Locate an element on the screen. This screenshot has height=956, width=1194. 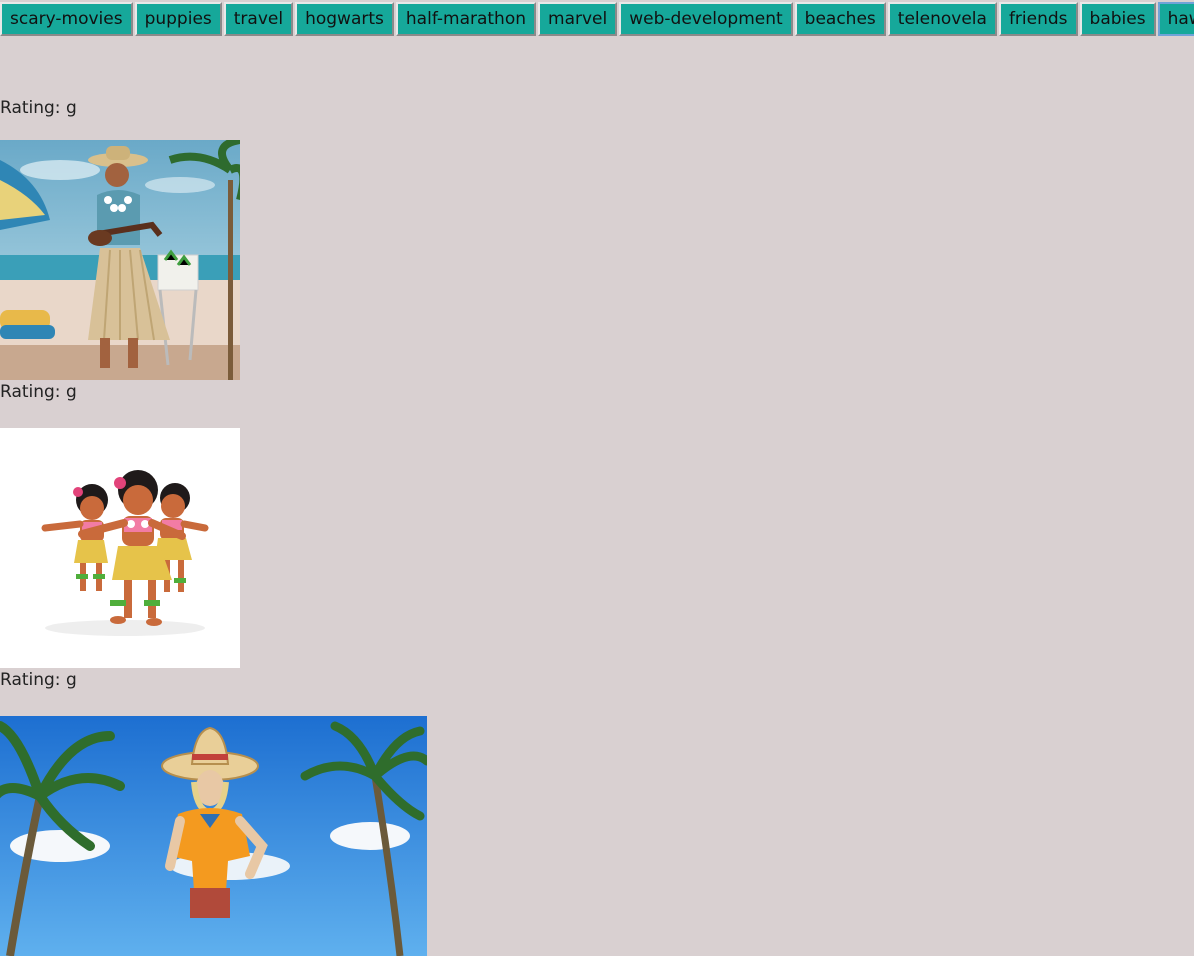
topic-button-hawaii: hawaii is located at coordinates (1175, 19).